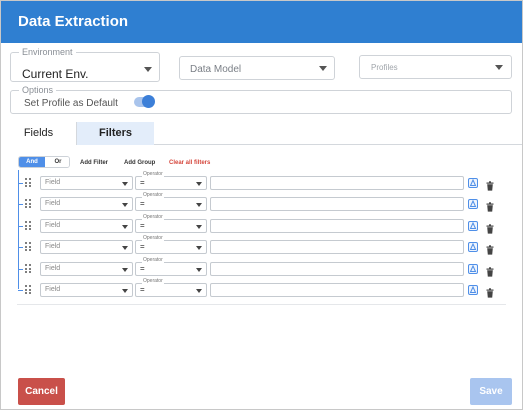  Describe the element at coordinates (38, 90) in the screenshot. I see `options-legend: Options` at that location.